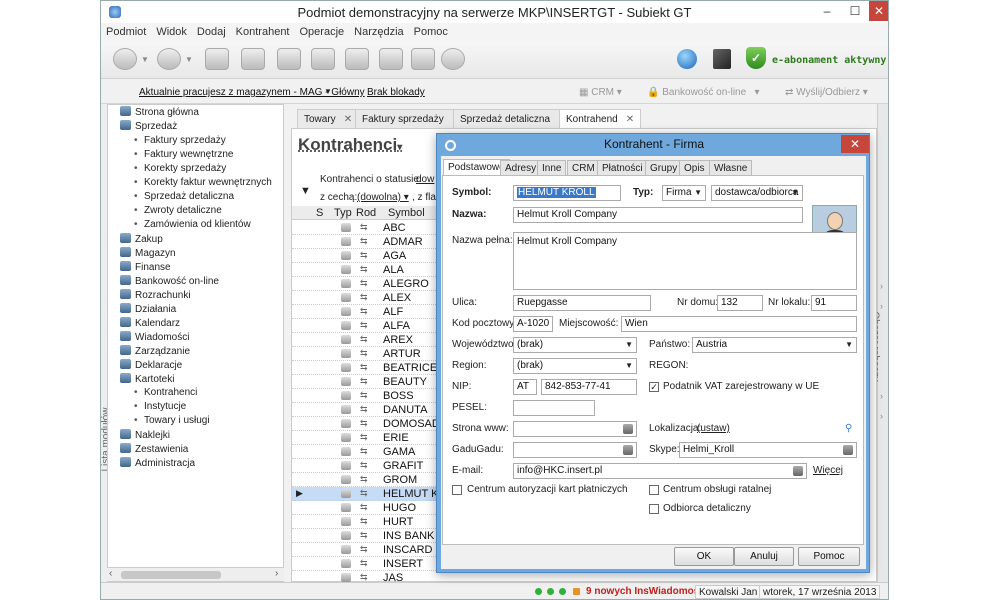 The width and height of the screenshot is (1000, 600). Describe the element at coordinates (148, 254) in the screenshot. I see `sidebar-item-warehouse: Magazyn` at that location.